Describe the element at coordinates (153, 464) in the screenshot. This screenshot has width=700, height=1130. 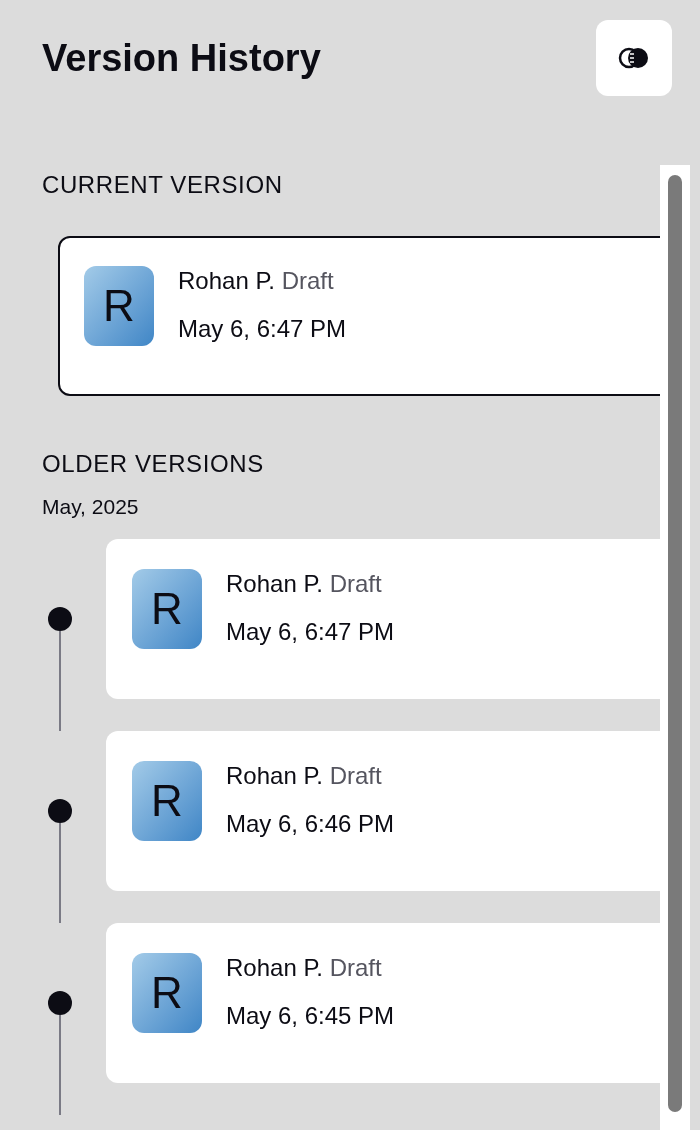
I see `section-heading: OLDER VERSIONS` at that location.